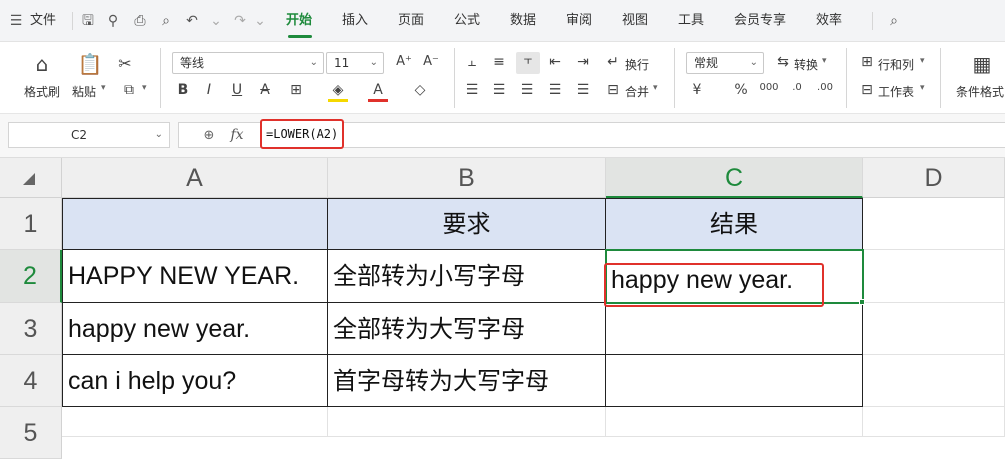  I want to click on strikethrough-icon: A, so click(265, 92).